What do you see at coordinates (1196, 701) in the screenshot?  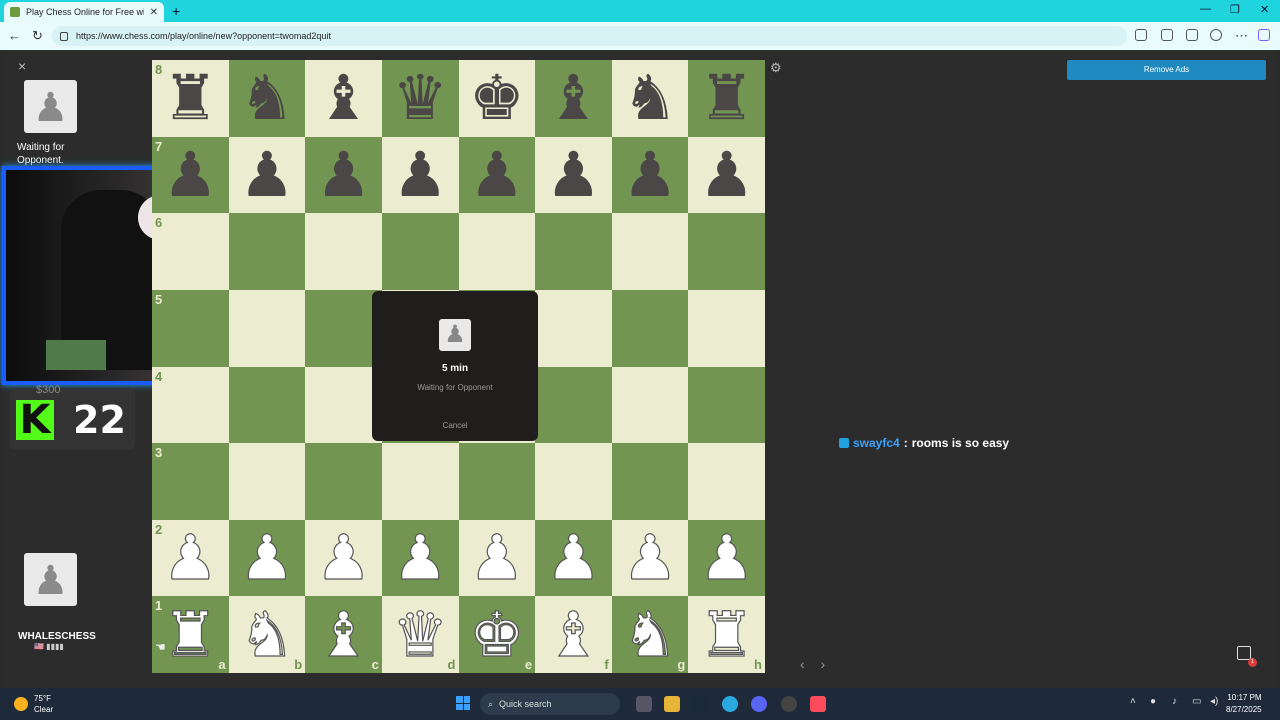 I see `network-icon: ▭` at bounding box center [1196, 701].